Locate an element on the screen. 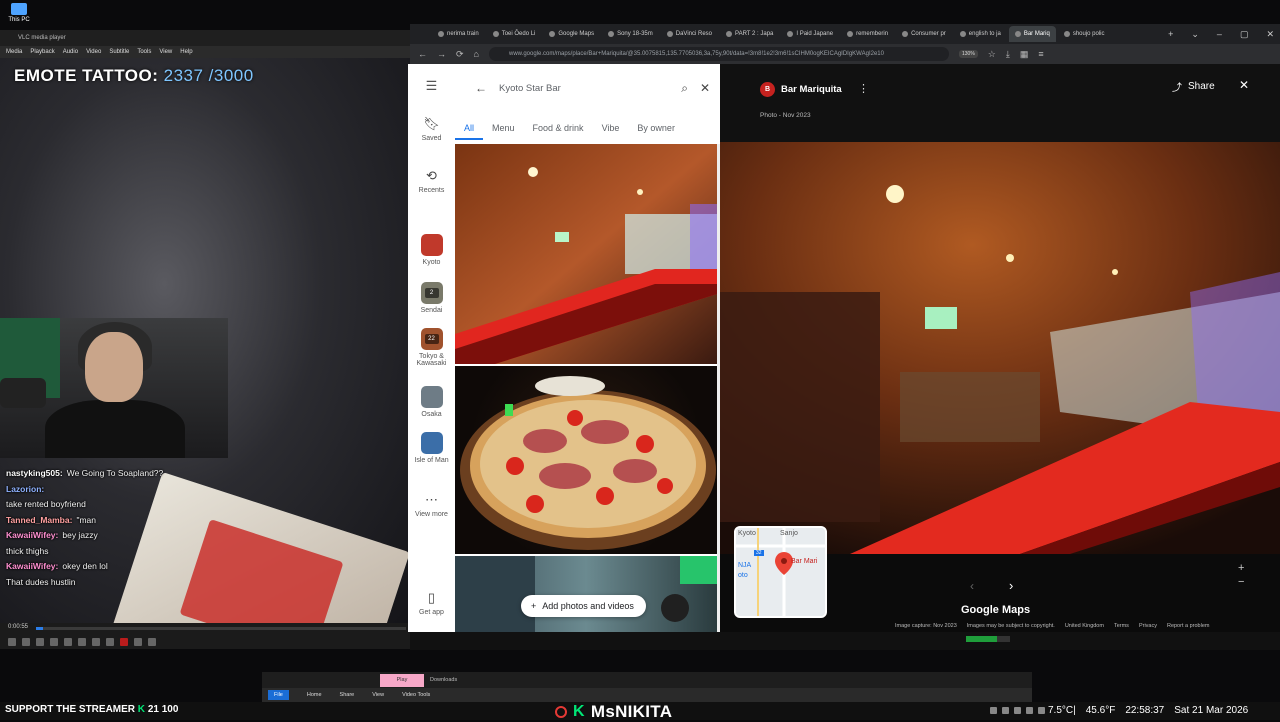 Image resolution: width=1280 pixels, height=722 pixels. browser-tab: I Paid Japane is located at coordinates (810, 34).